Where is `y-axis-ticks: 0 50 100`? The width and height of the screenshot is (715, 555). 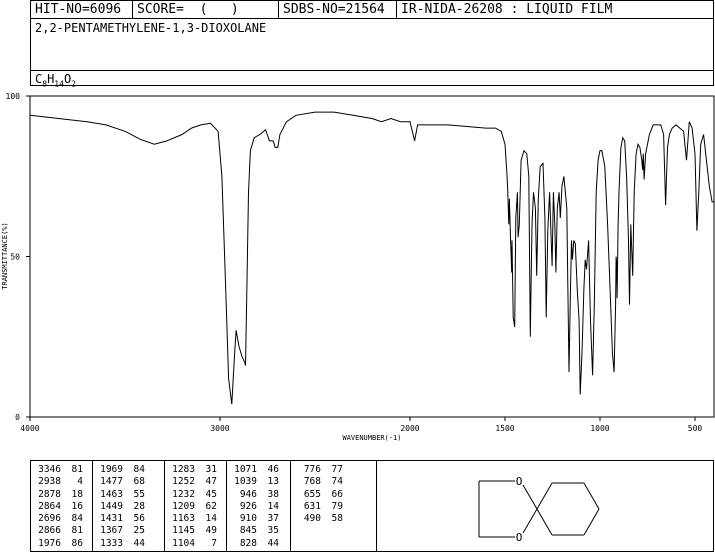 y-axis-ticks: 0 50 100 is located at coordinates (18, 257).